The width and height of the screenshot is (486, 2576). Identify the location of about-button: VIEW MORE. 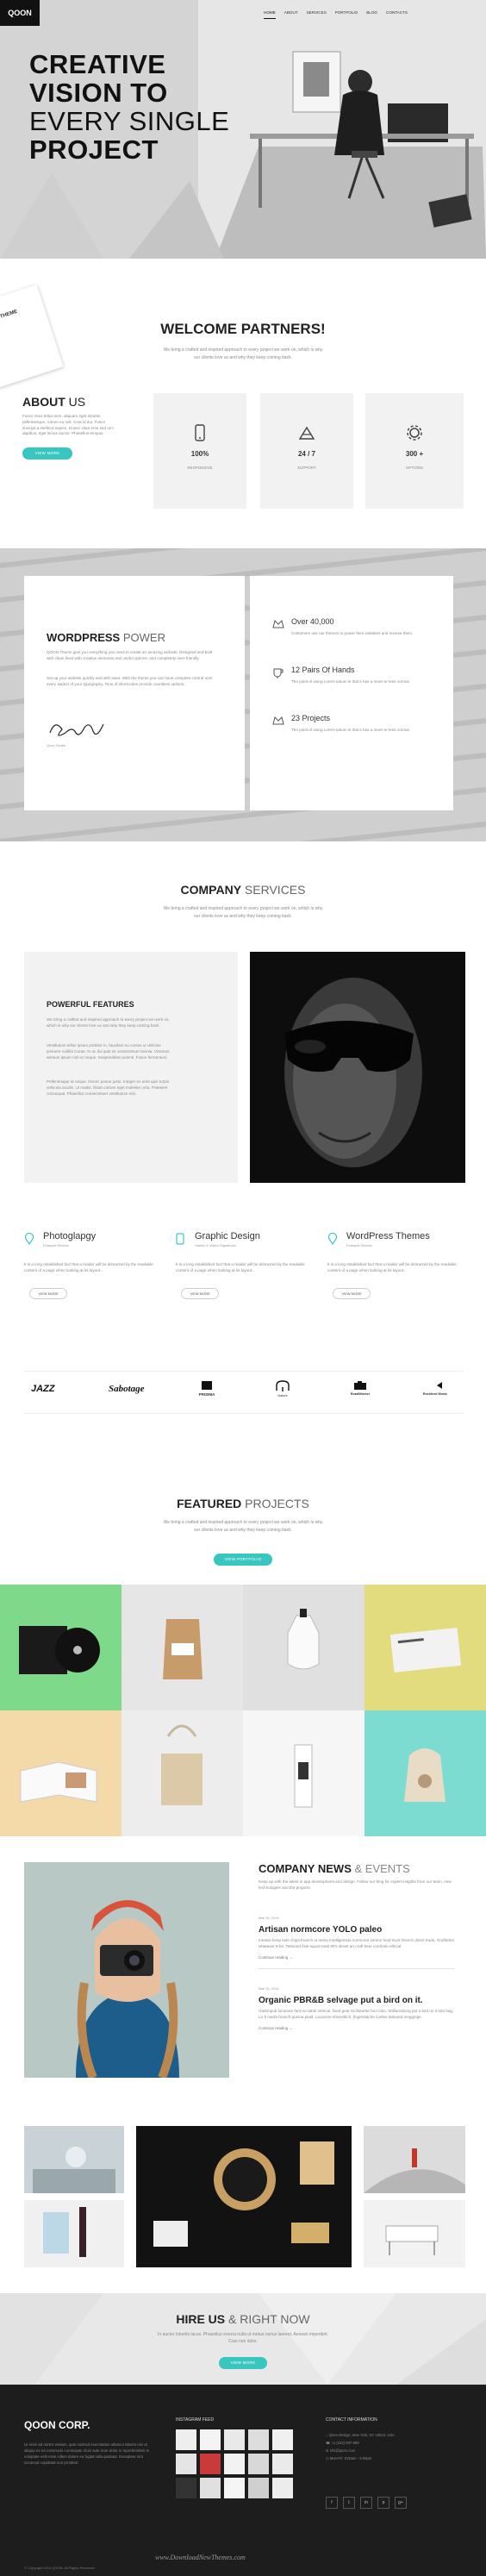
(47, 453).